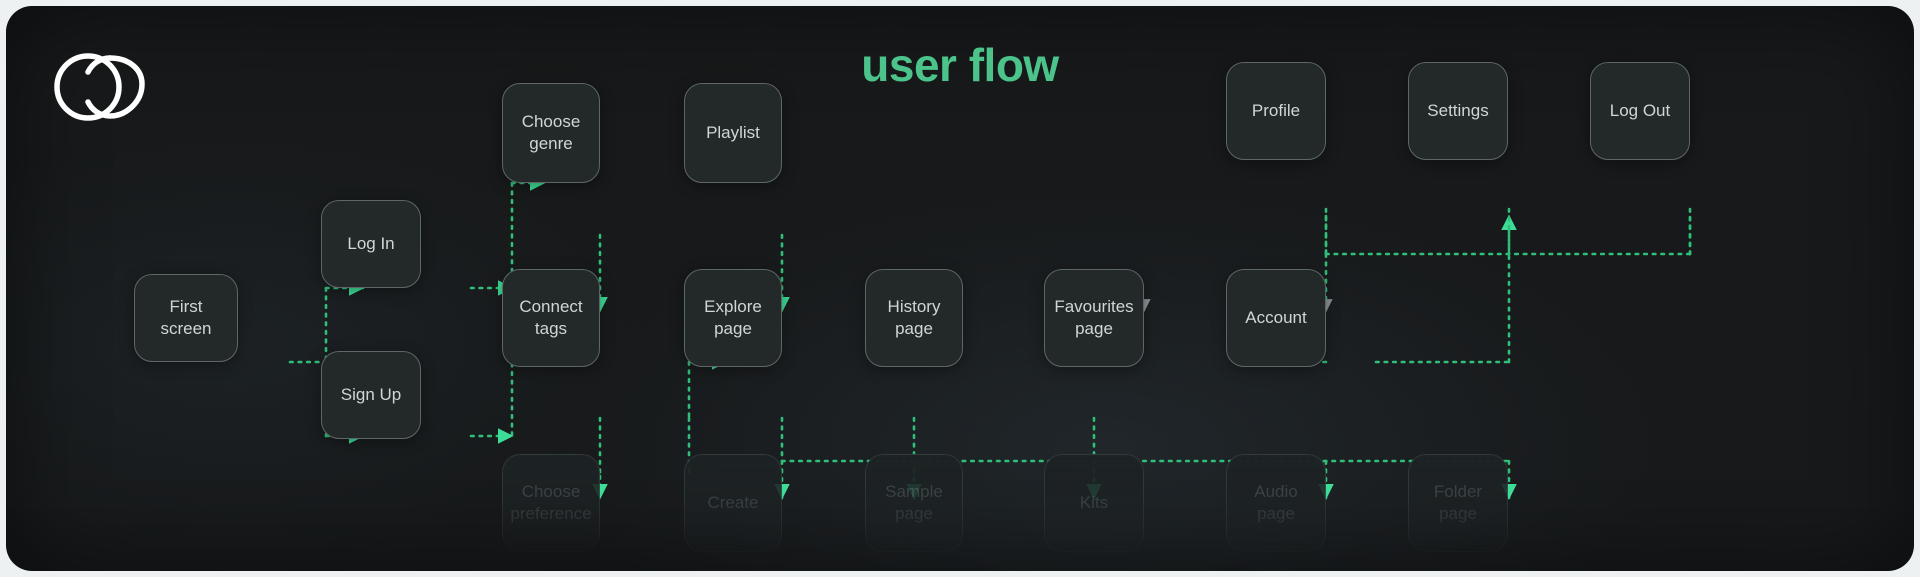 The width and height of the screenshot is (1920, 577). I want to click on flow-node-kits: Kits, so click(1094, 503).